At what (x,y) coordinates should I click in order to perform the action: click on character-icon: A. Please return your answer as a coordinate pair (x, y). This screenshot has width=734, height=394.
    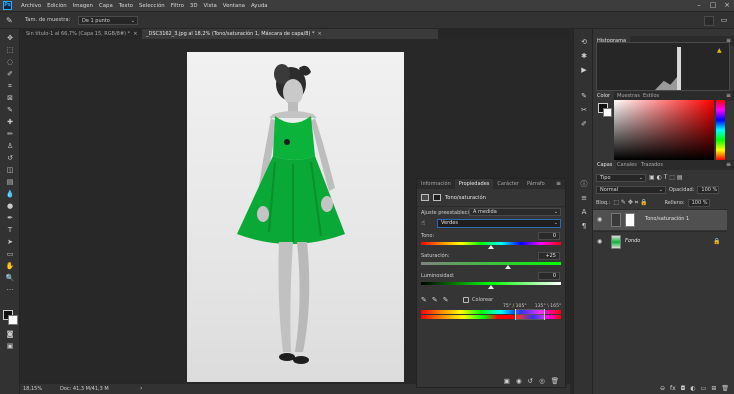
    Looking at the image, I should click on (584, 212).